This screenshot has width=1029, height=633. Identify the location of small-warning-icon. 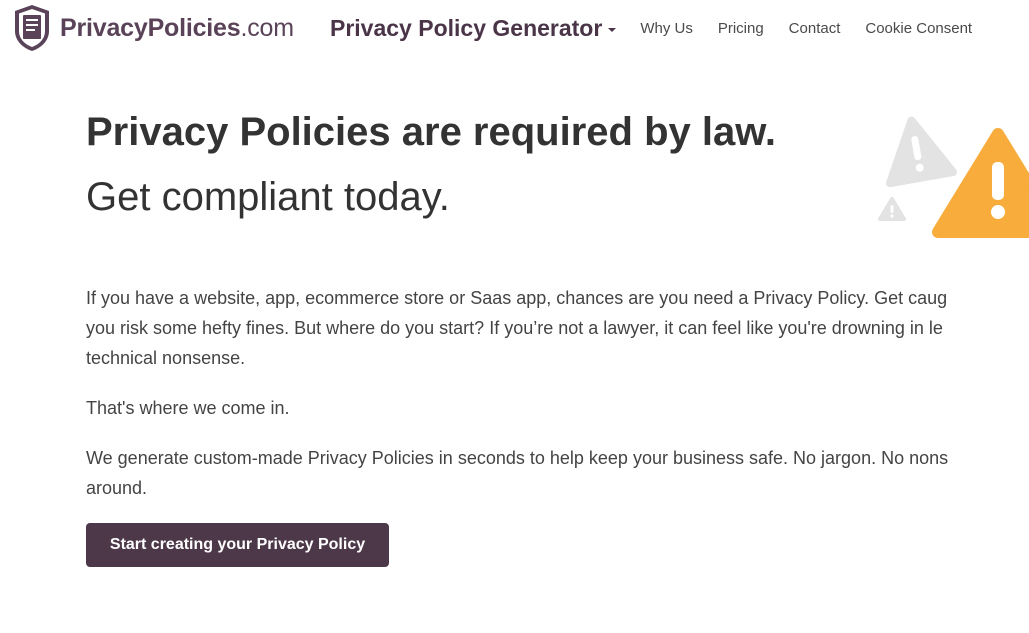
(892, 209).